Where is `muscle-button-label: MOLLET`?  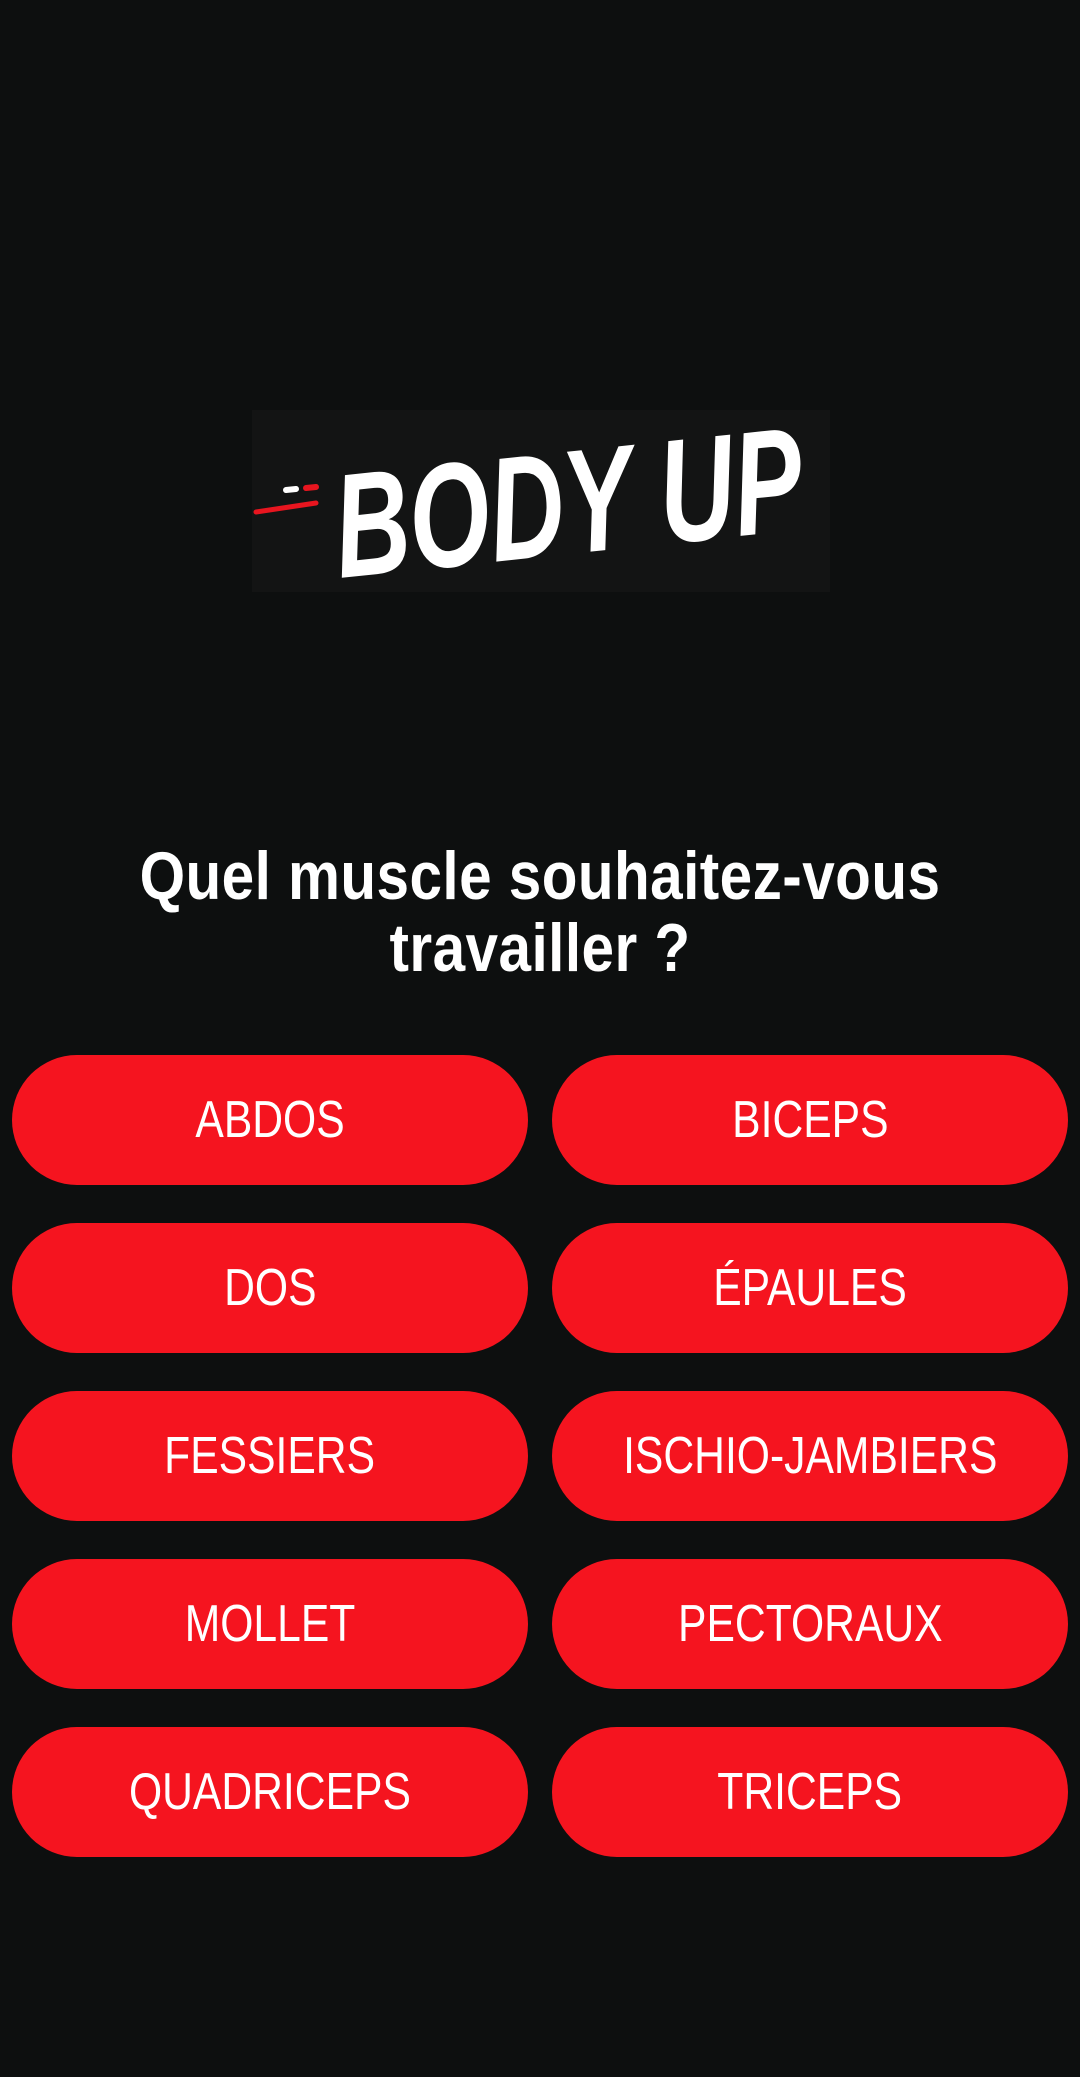
muscle-button-label: MOLLET is located at coordinates (270, 1624).